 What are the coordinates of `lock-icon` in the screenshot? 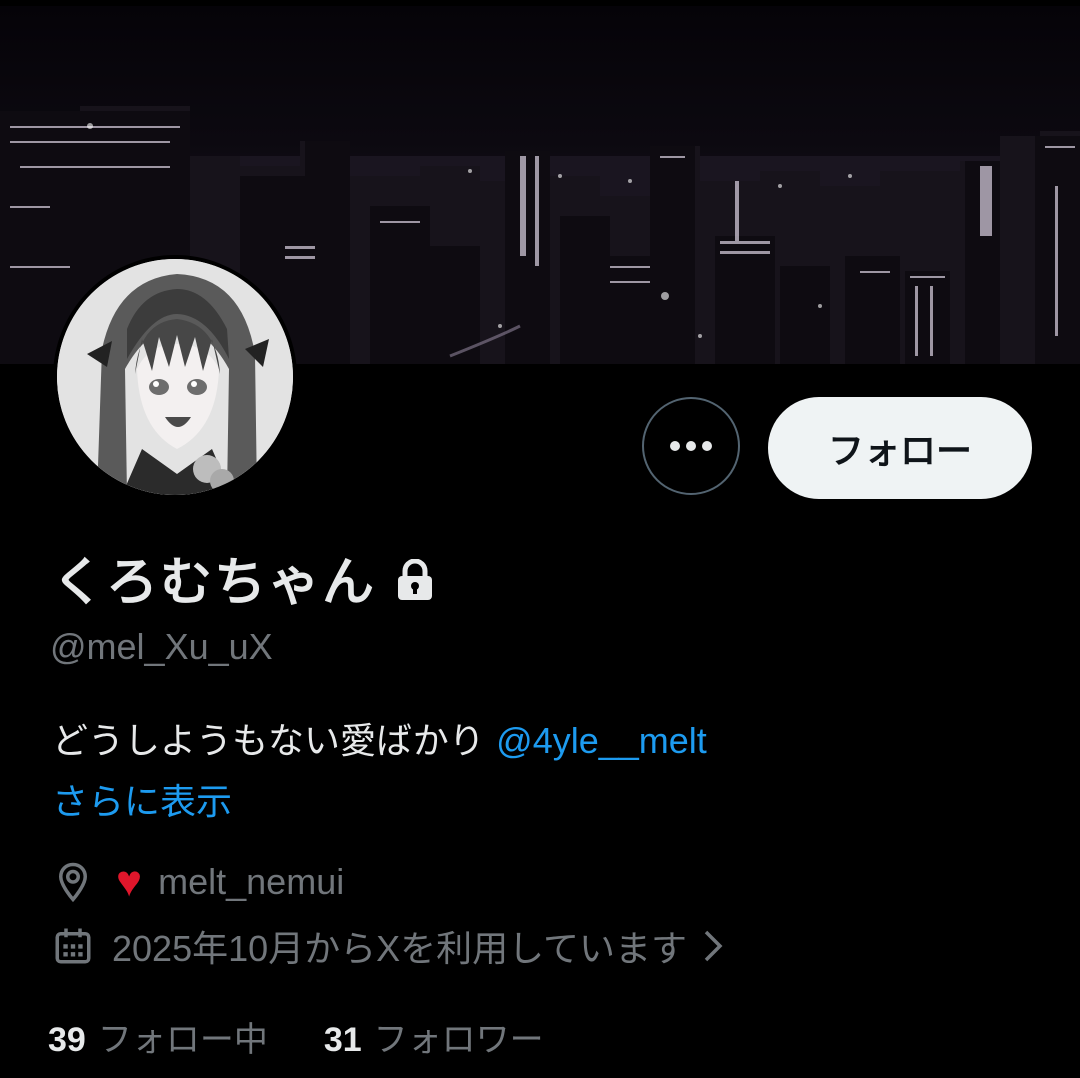 It's located at (415, 579).